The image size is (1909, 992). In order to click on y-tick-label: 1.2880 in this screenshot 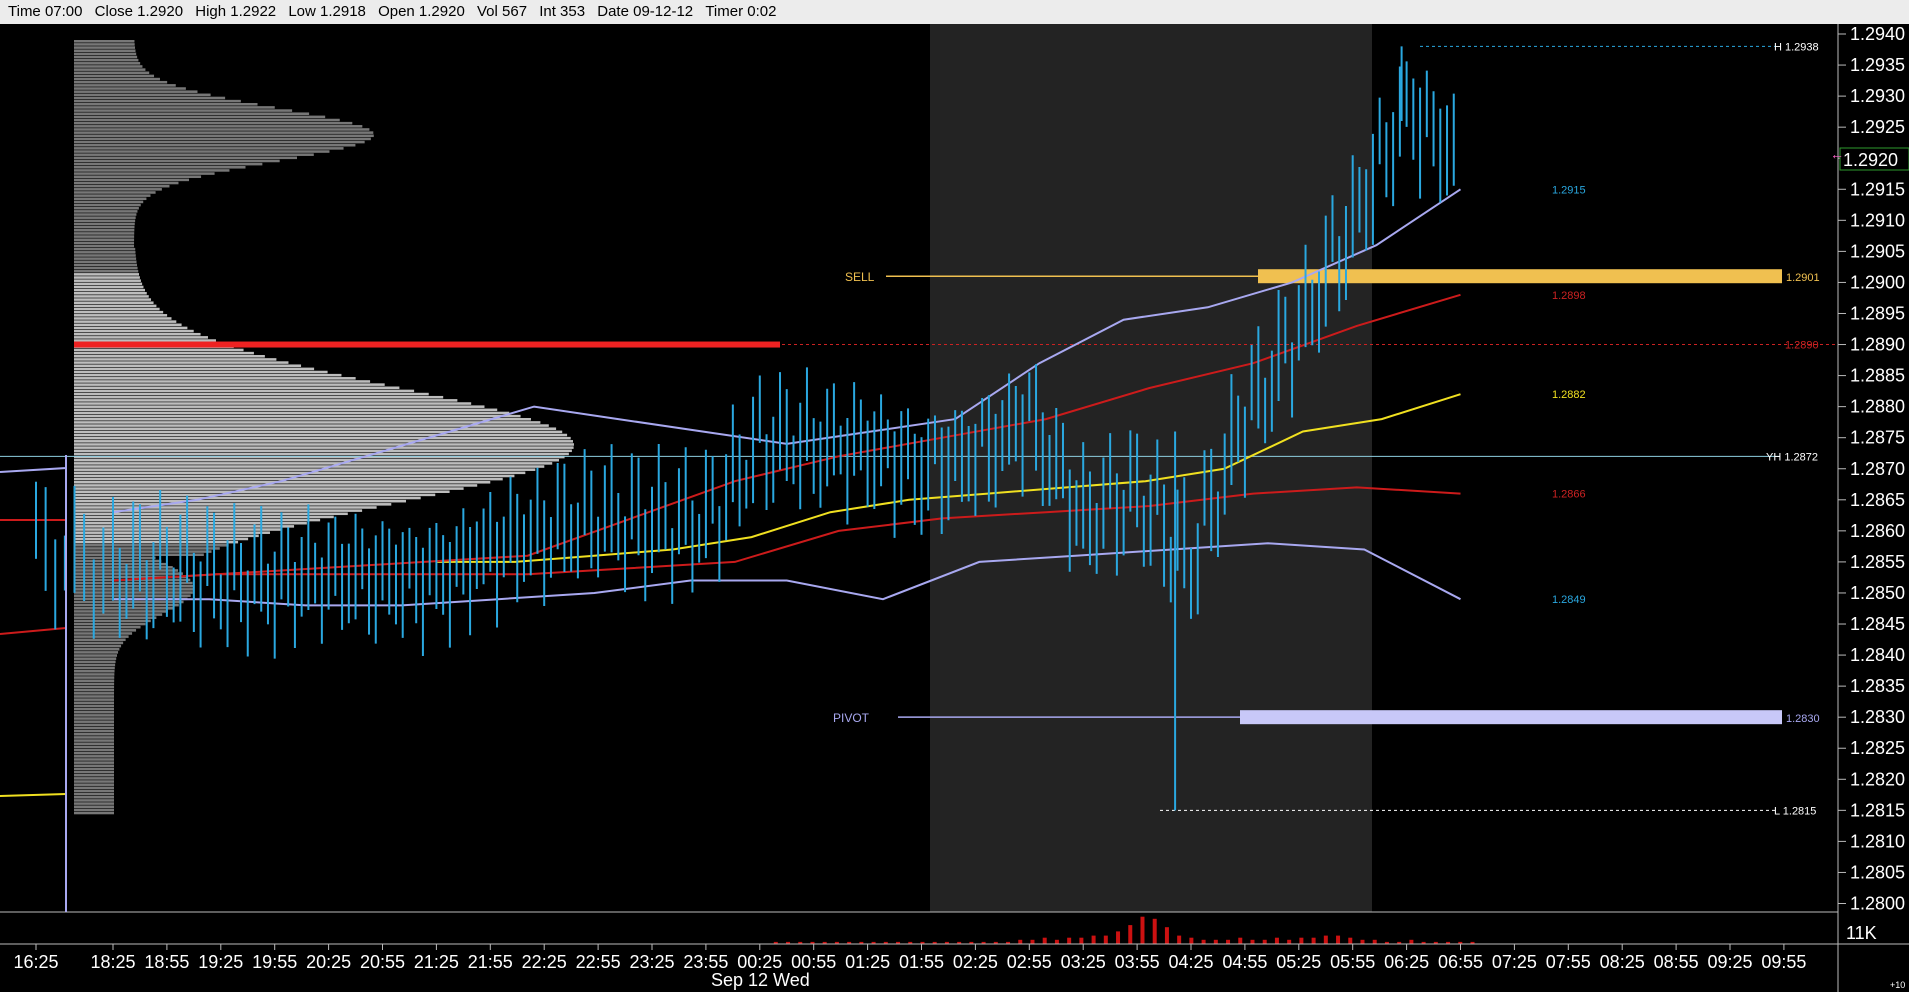, I will do `click(1877, 407)`.